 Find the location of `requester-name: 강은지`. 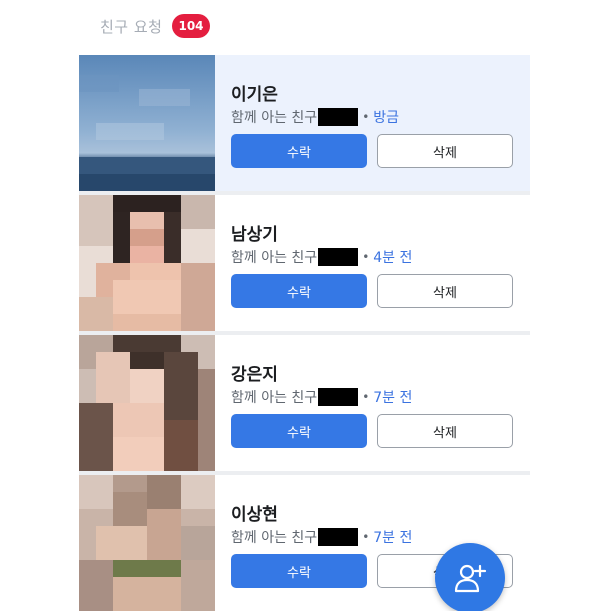

requester-name: 강은지 is located at coordinates (254, 372).